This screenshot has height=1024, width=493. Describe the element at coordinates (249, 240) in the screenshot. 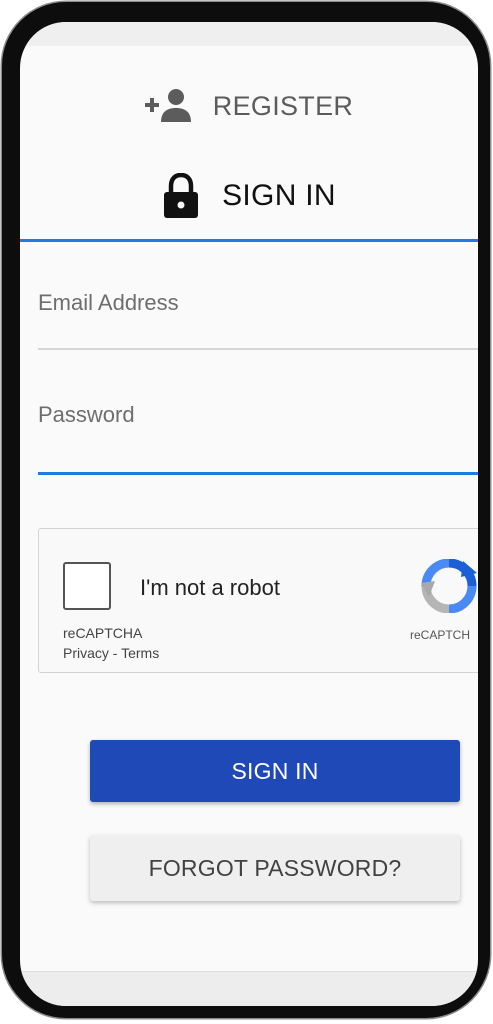

I see `active-tab-indicator` at that location.